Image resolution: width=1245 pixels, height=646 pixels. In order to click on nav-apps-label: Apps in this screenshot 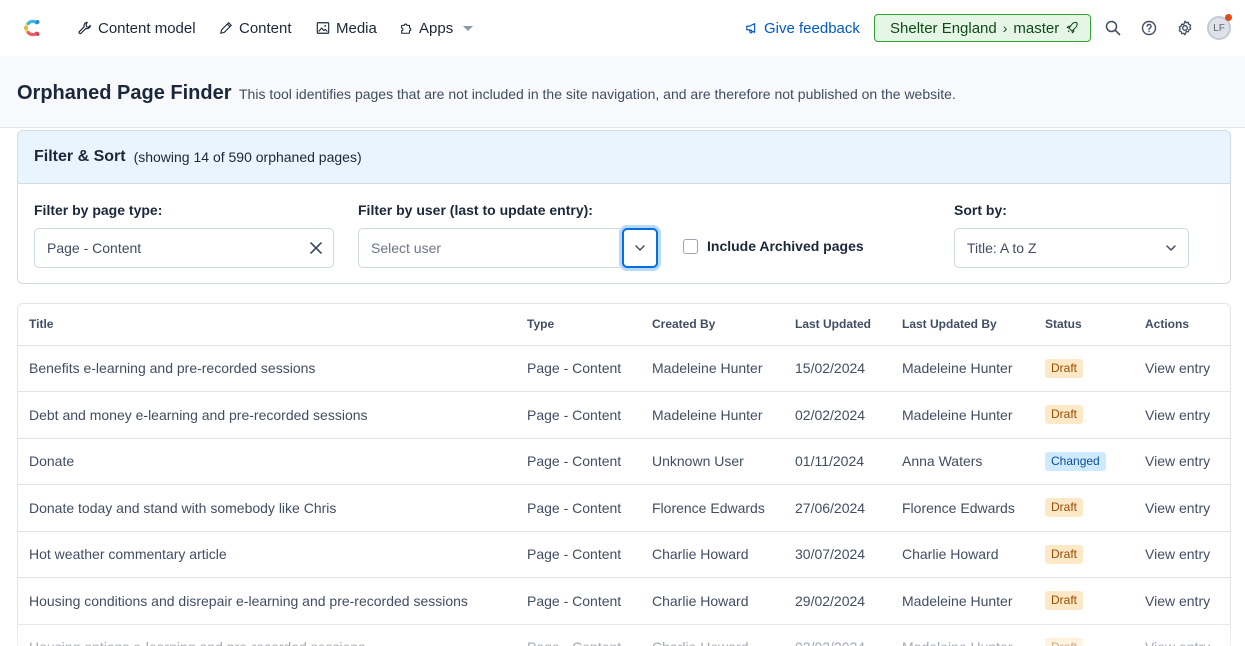, I will do `click(436, 28)`.